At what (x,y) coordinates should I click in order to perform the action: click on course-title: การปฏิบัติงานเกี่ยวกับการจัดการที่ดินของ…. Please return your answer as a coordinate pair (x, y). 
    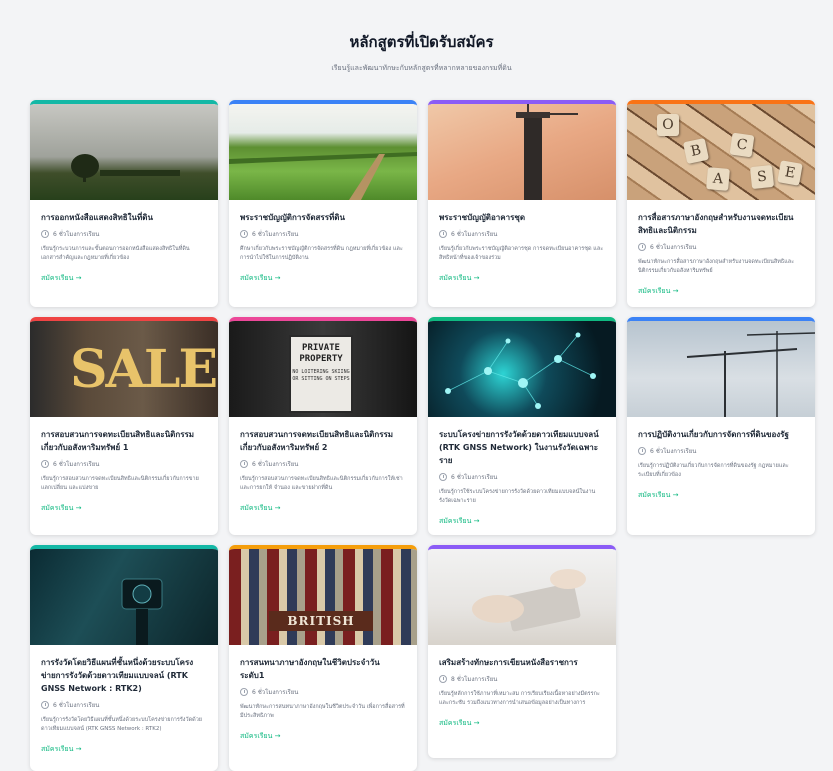
    Looking at the image, I should click on (721, 434).